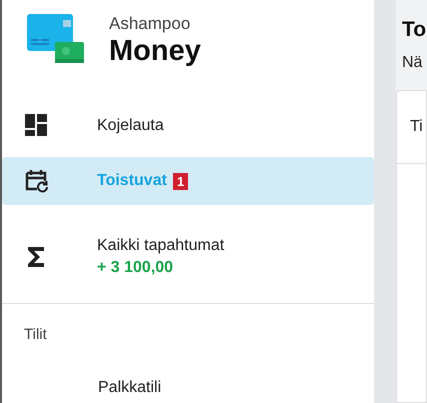  Describe the element at coordinates (130, 387) in the screenshot. I see `account-item: Palkkatili` at that location.